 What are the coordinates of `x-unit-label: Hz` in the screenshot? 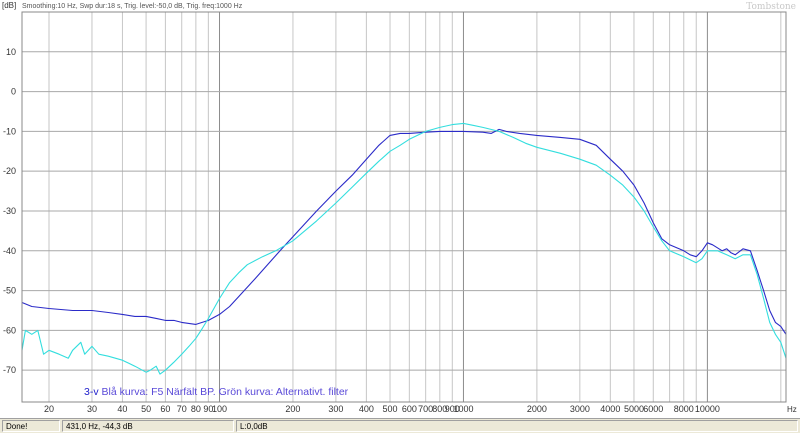 It's located at (792, 409).